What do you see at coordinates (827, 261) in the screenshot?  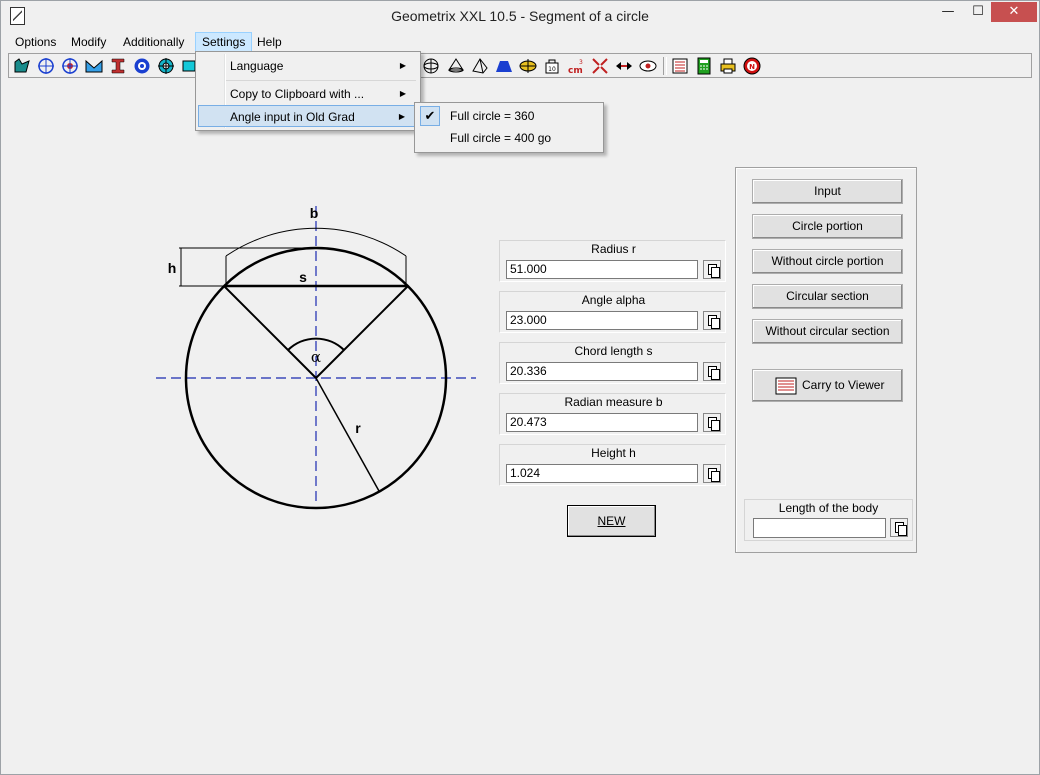 I see `without-circle-portion-button: Without circle portion` at bounding box center [827, 261].